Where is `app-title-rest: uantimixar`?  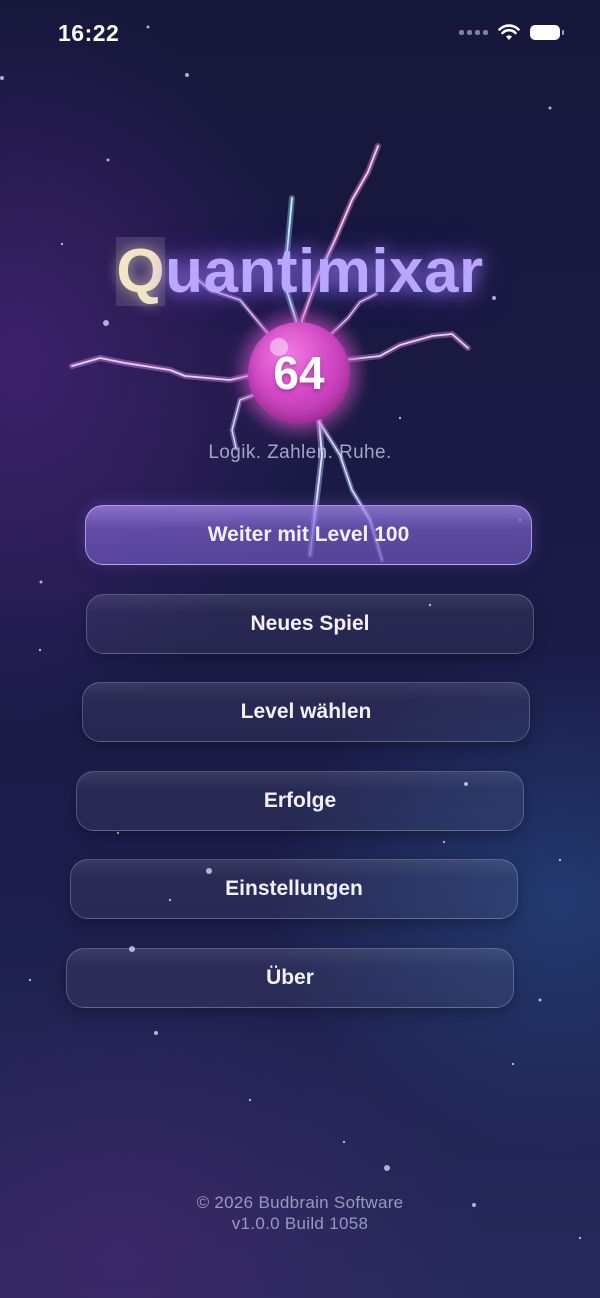 app-title-rest: uantimixar is located at coordinates (324, 271).